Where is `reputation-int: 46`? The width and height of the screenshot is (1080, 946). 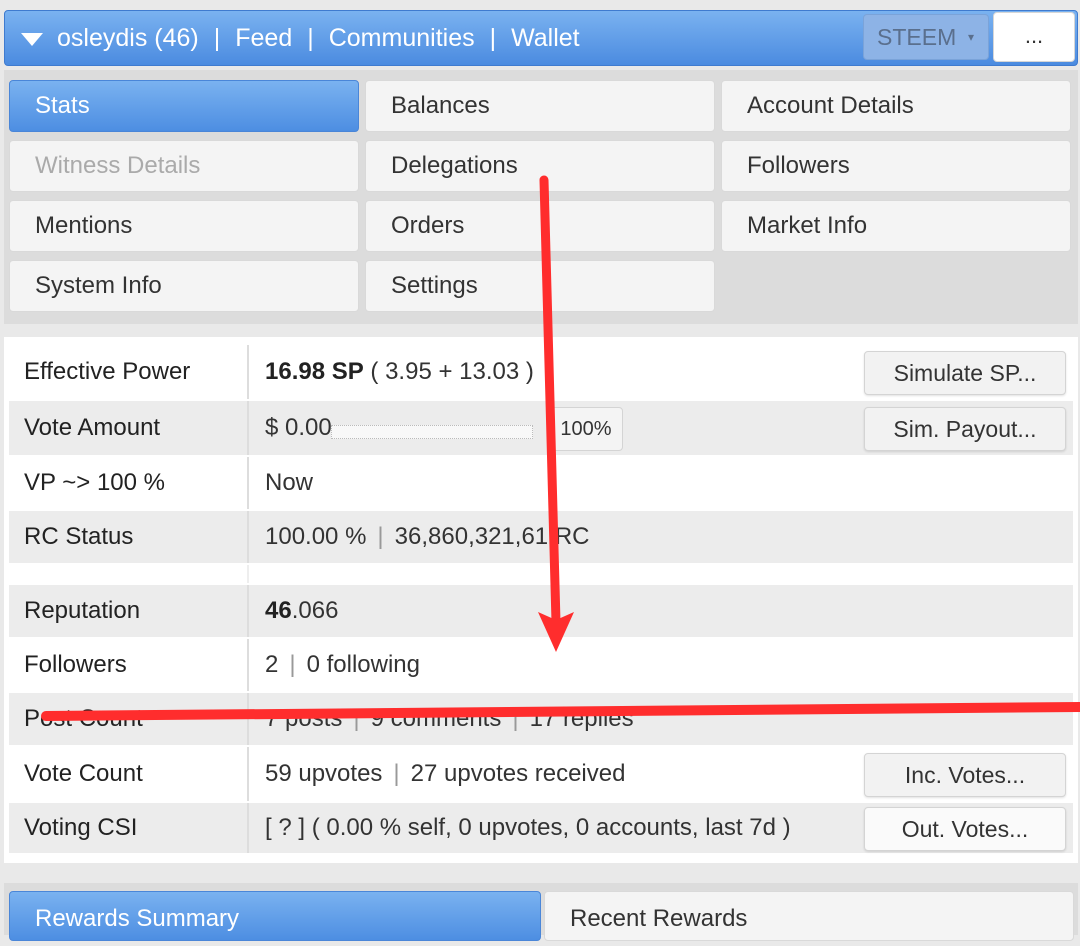 reputation-int: 46 is located at coordinates (278, 610).